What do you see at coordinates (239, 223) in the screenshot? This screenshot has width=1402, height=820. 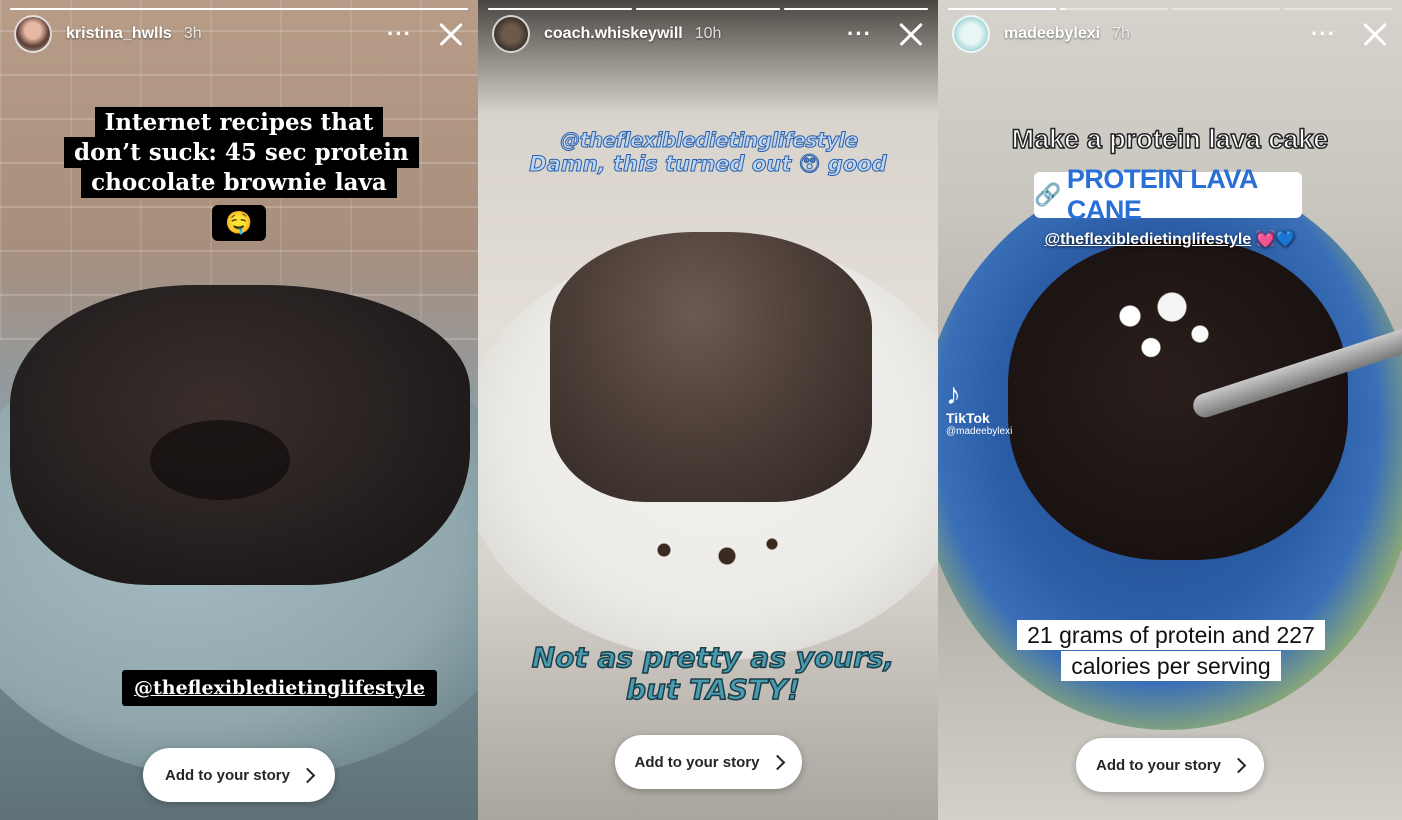 I see `drooling-face-emoji: 🤤` at bounding box center [239, 223].